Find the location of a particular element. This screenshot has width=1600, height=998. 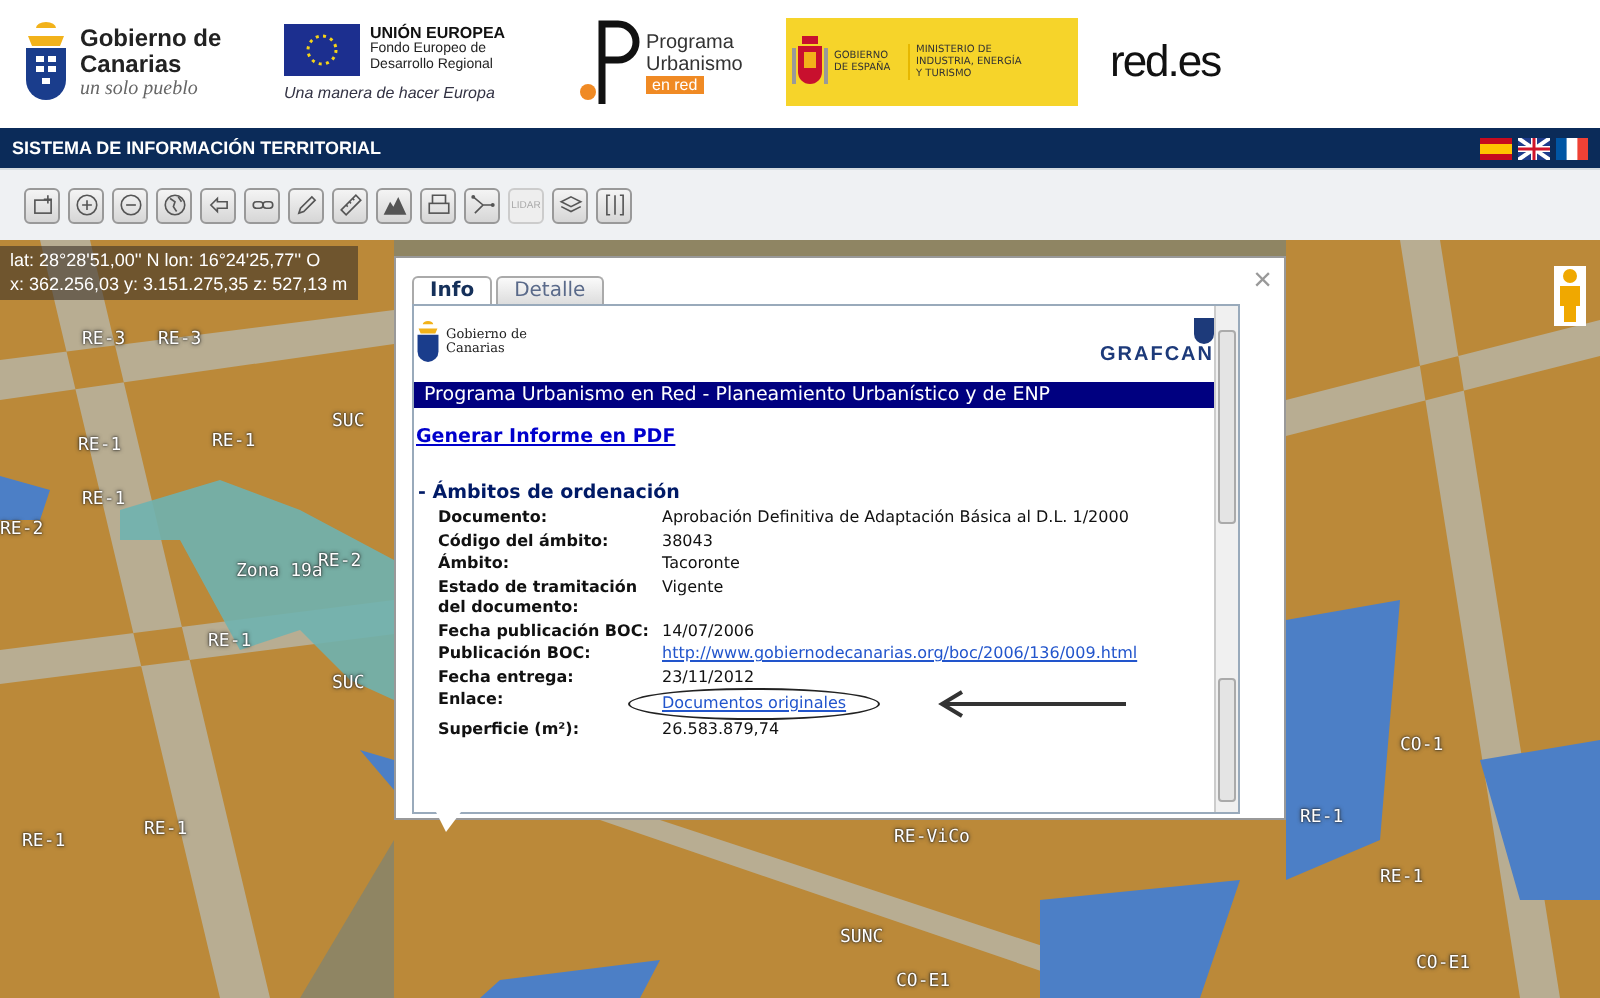

zone-label: RE-ViCo is located at coordinates (932, 838).